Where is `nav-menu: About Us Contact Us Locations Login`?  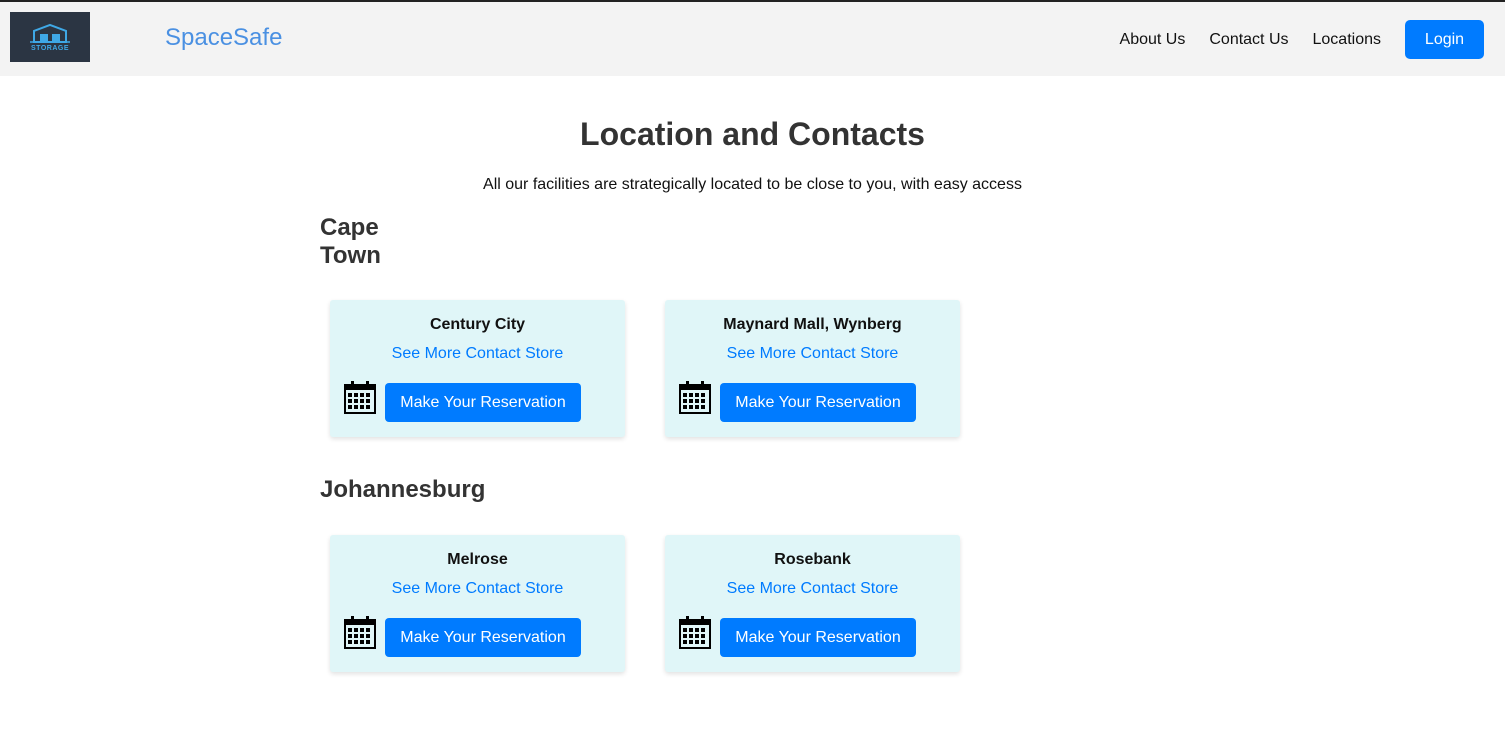 nav-menu: About Us Contact Us Locations Login is located at coordinates (1290, 39).